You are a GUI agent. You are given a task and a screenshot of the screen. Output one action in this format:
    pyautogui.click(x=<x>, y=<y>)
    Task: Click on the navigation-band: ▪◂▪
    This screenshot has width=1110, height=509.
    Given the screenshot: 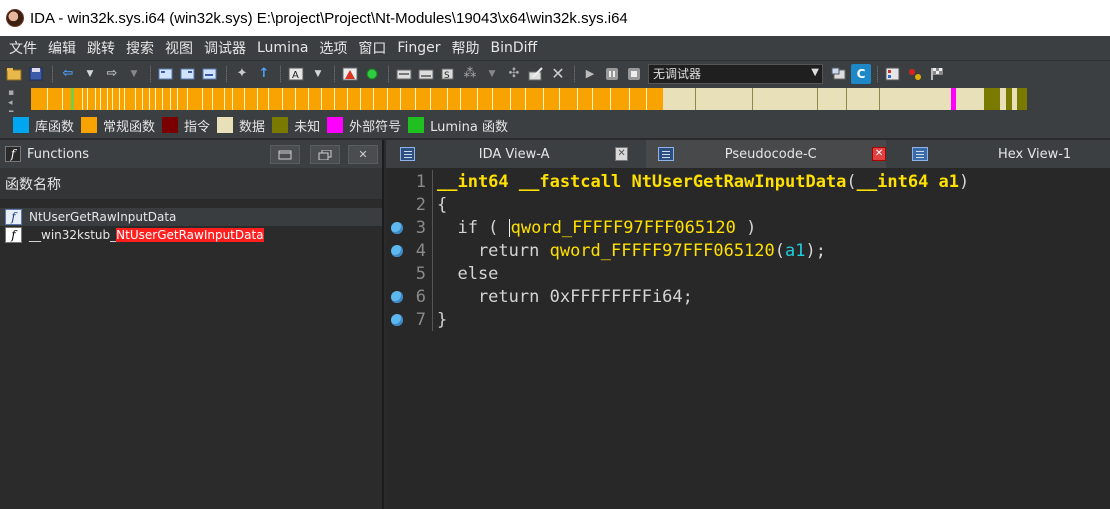 What is the action you would take?
    pyautogui.click(x=555, y=102)
    